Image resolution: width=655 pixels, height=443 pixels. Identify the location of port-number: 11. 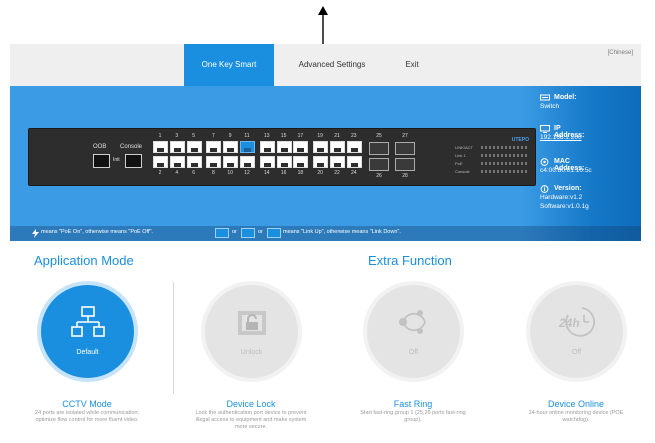
(247, 136).